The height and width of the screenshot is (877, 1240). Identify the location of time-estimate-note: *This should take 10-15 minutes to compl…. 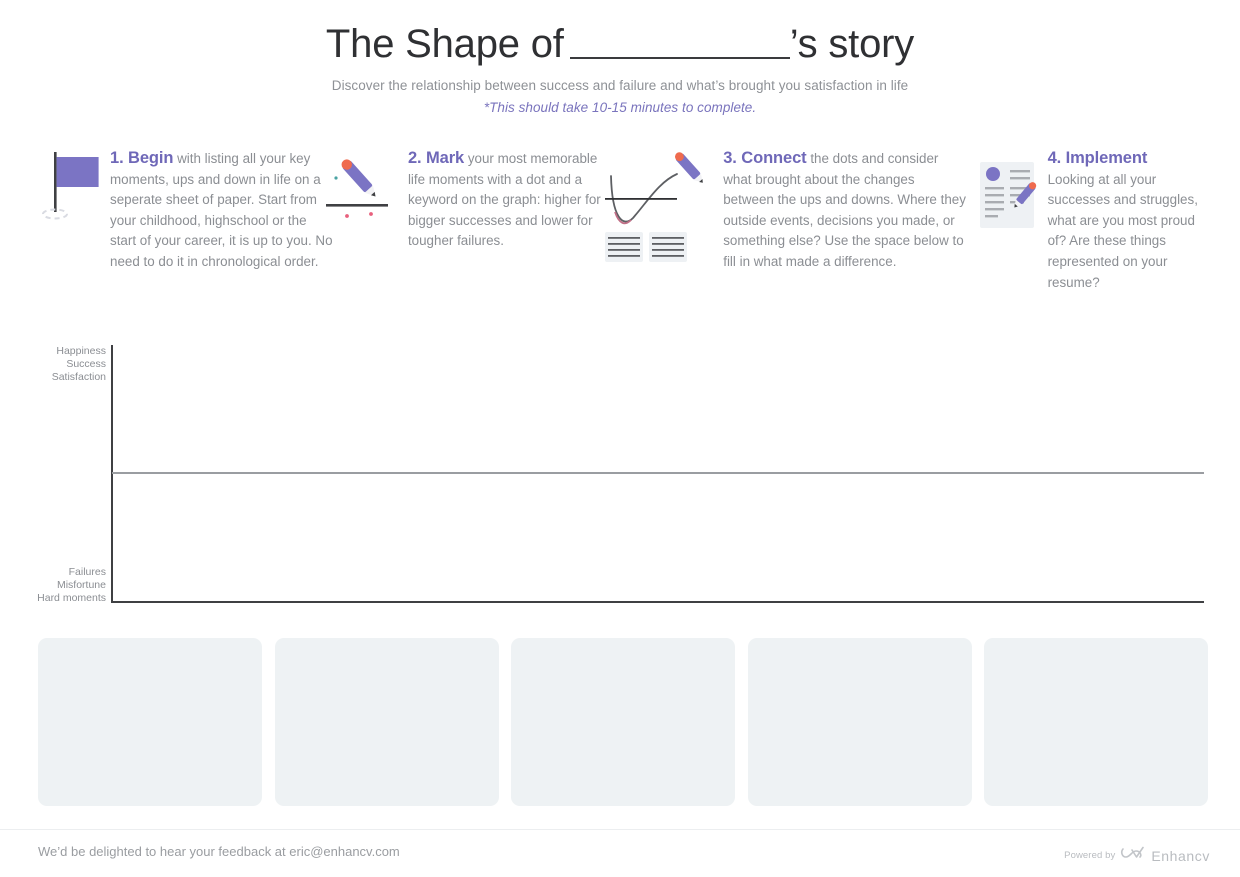
(620, 107).